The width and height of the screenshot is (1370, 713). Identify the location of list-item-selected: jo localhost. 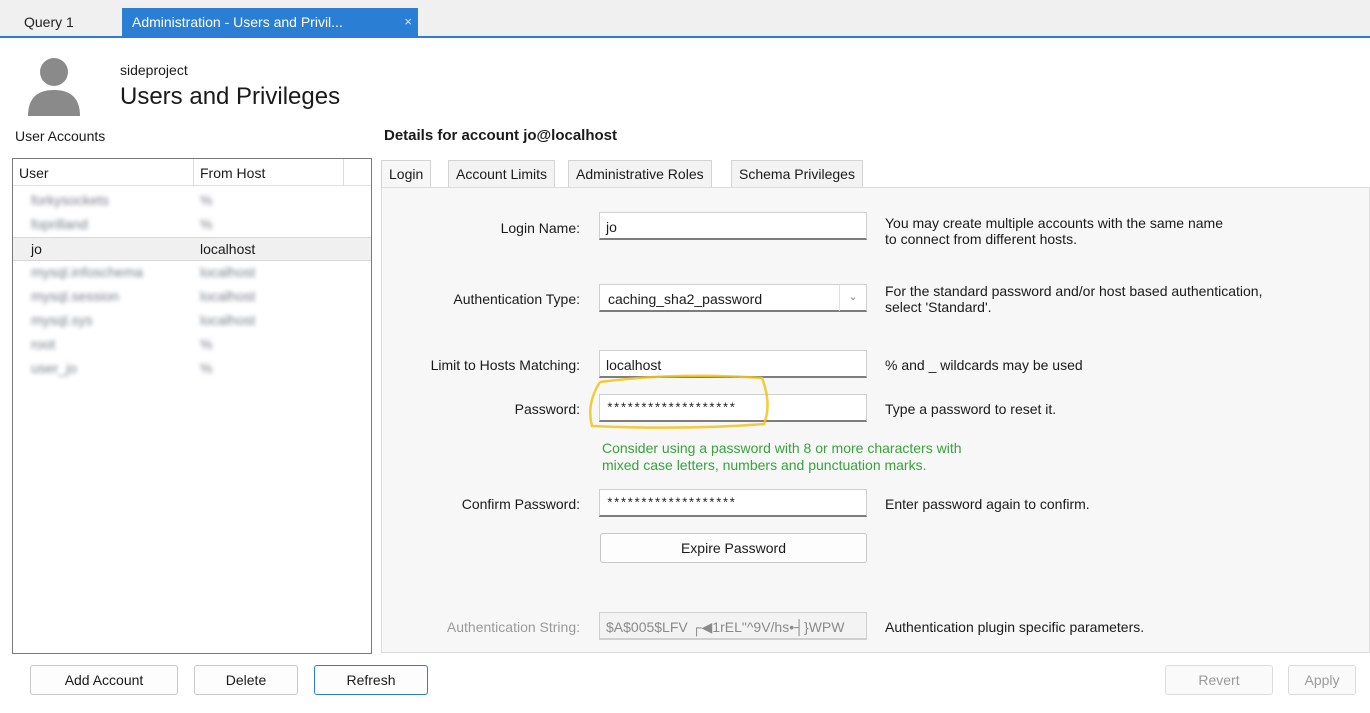
(192, 249).